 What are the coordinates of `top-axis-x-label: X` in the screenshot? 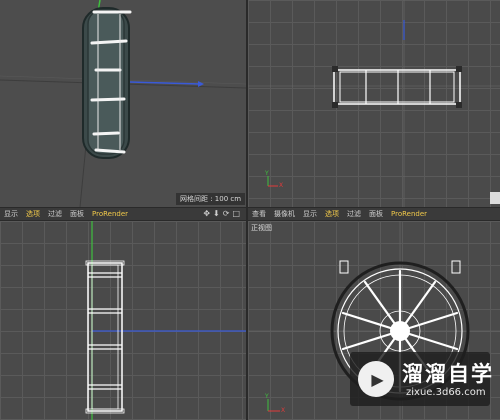 It's located at (281, 185).